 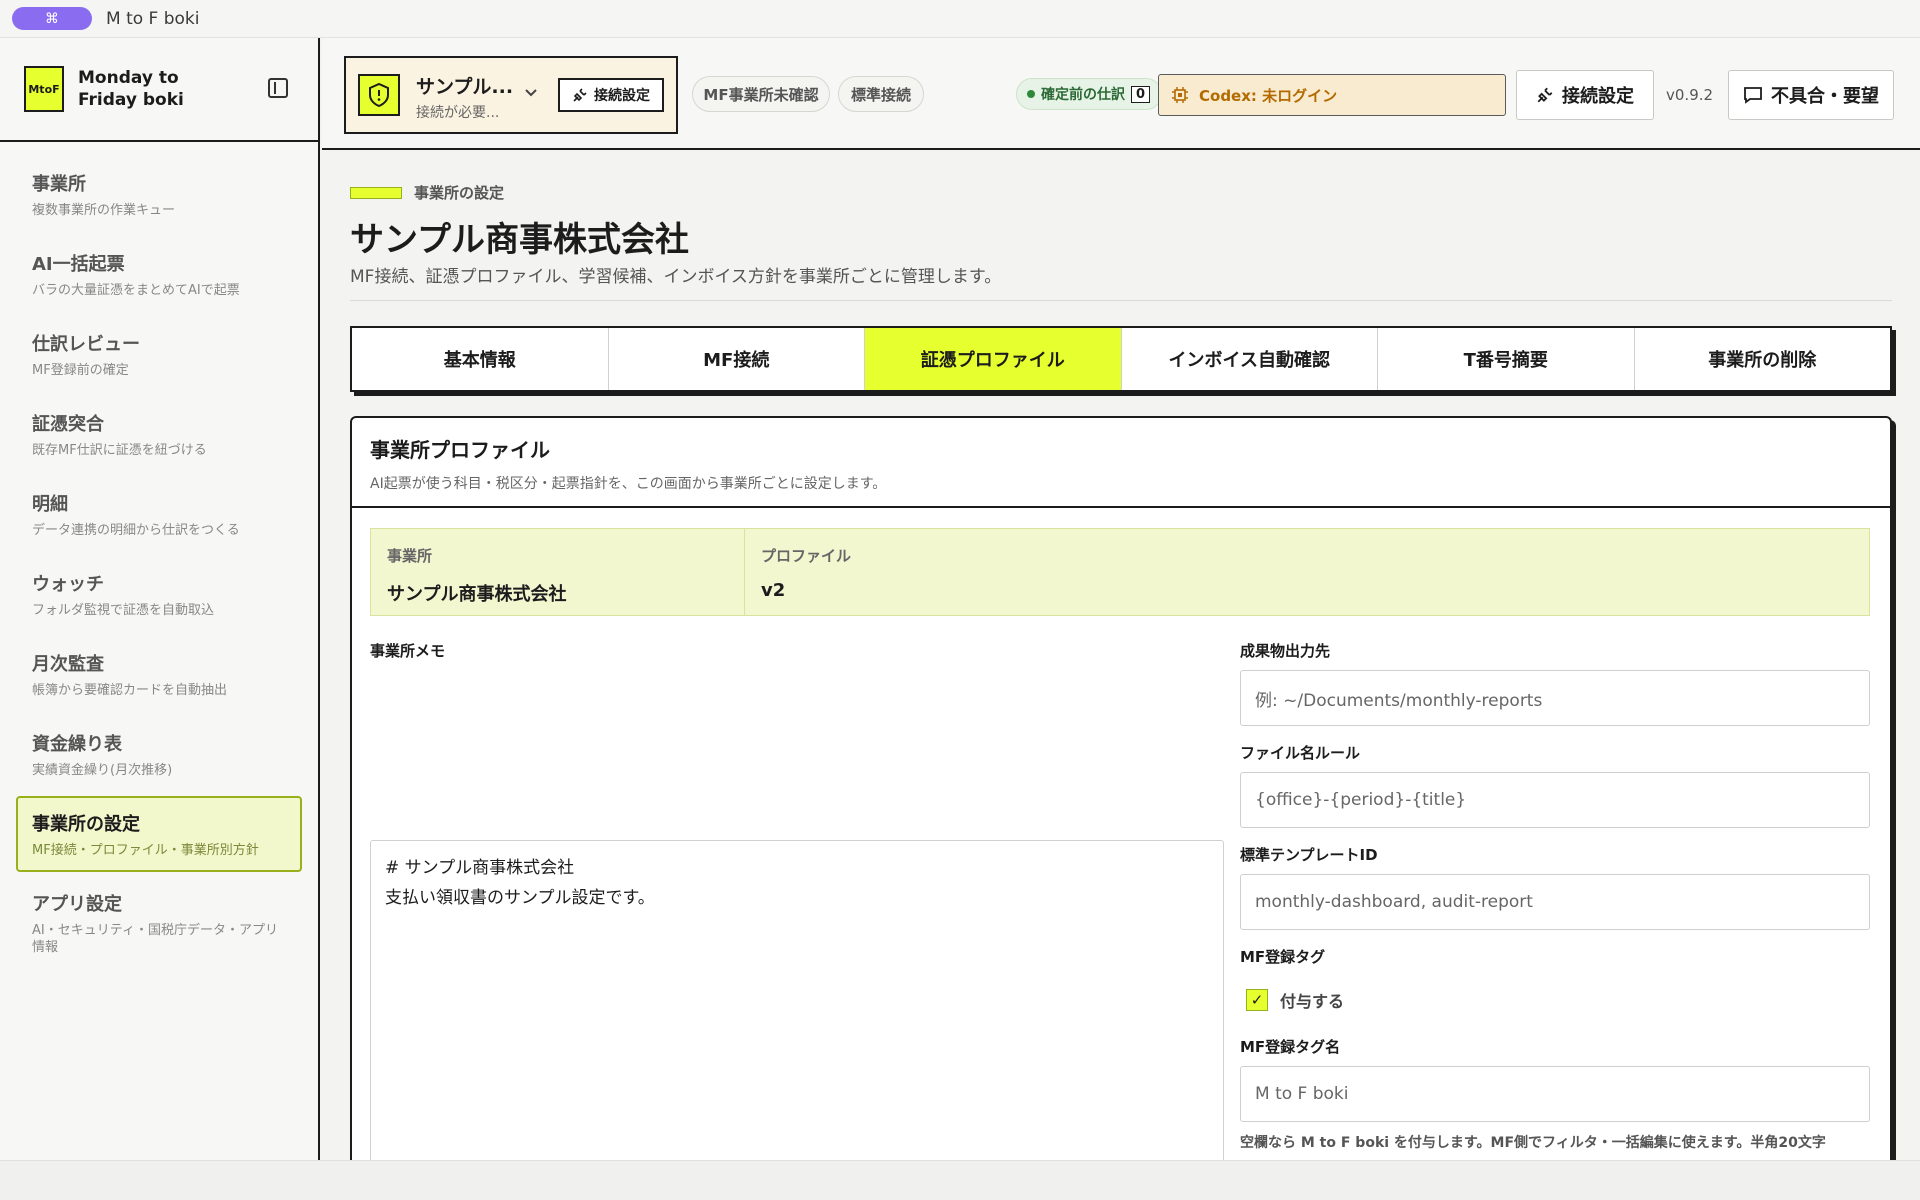 I want to click on filename-rule-input: {office}-{period}-{title}, so click(x=1555, y=800).